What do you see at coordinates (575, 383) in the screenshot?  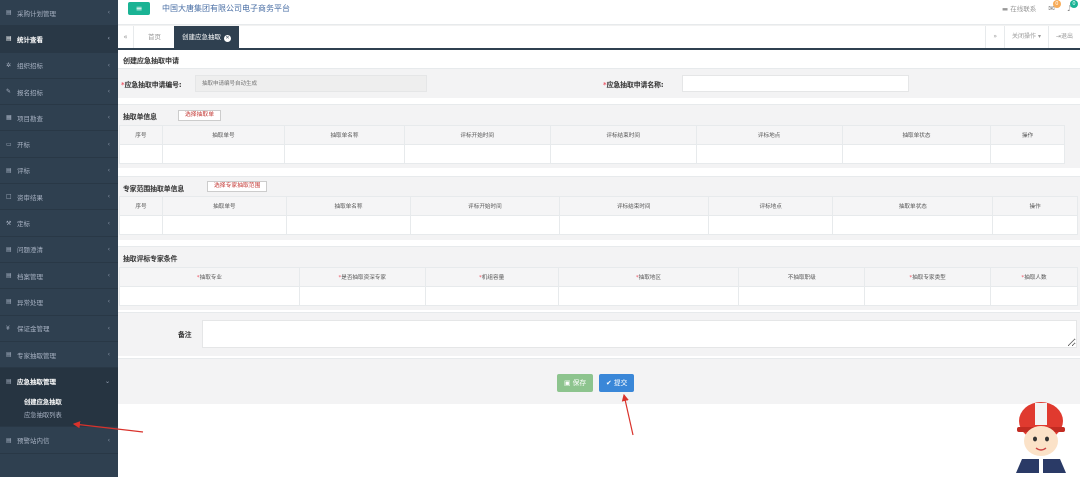 I see `save-button: ▣ 保存` at bounding box center [575, 383].